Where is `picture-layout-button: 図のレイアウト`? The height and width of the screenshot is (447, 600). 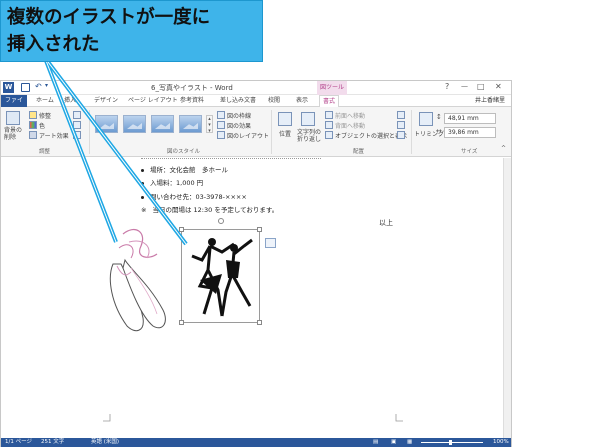 picture-layout-button: 図のレイアウト is located at coordinates (248, 135).